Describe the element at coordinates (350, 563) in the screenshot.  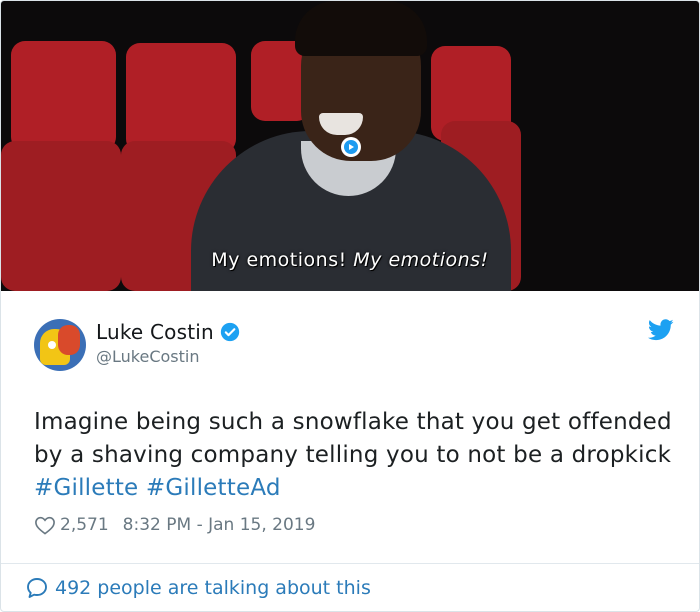
I see `divider` at that location.